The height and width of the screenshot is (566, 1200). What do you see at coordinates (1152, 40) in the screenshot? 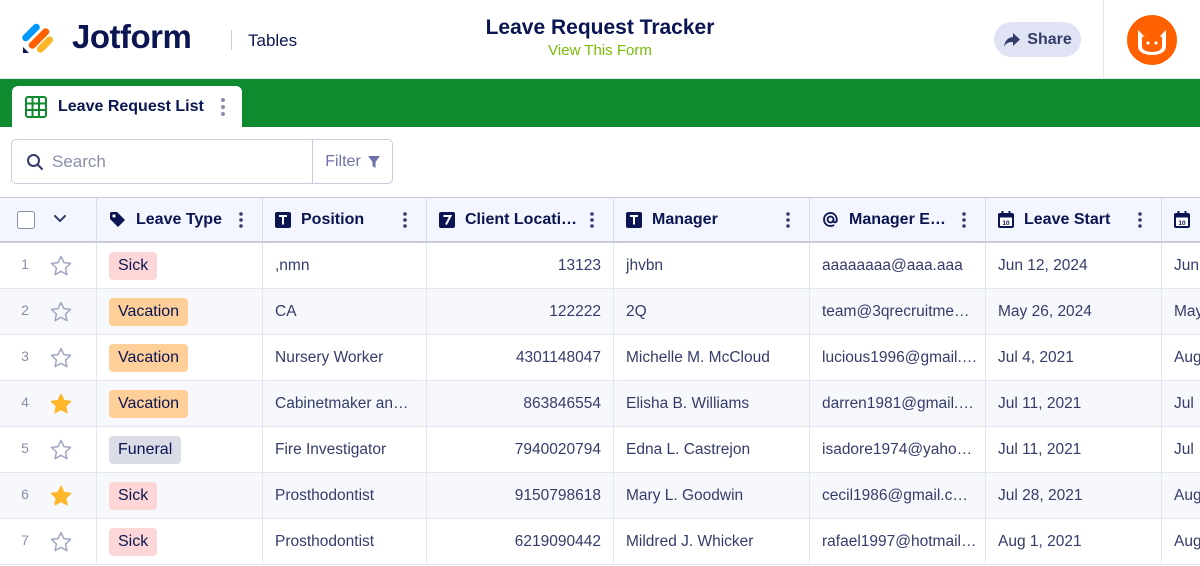
I see `avatar` at bounding box center [1152, 40].